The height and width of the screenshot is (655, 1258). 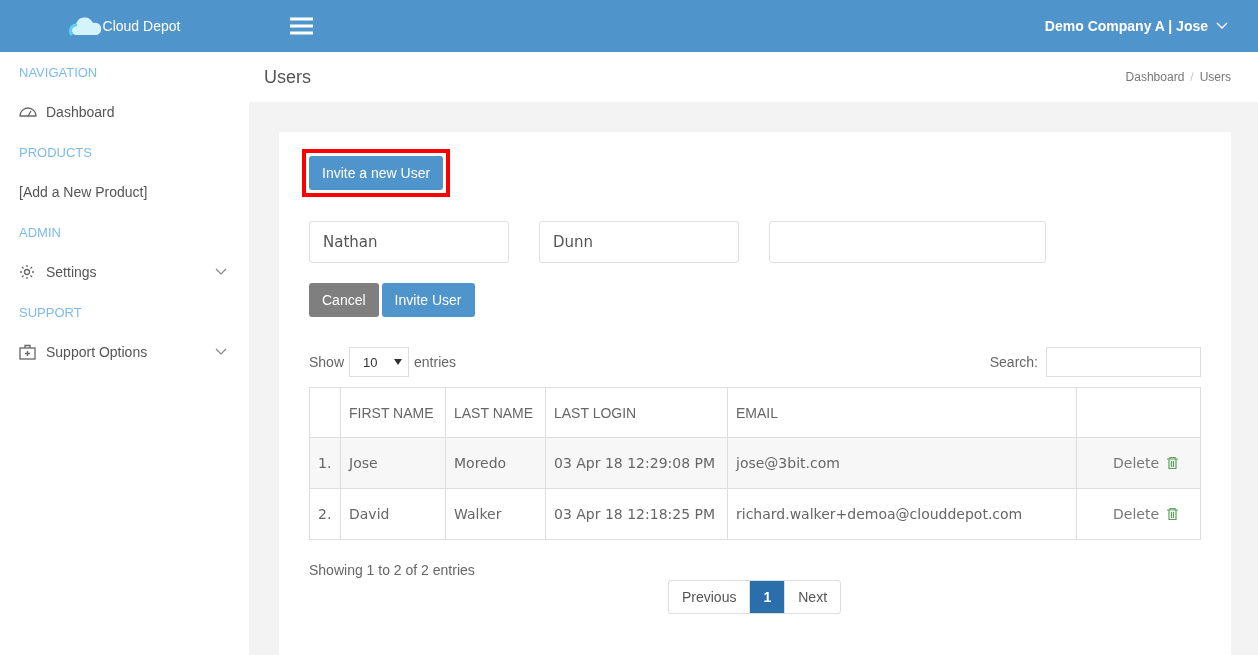 What do you see at coordinates (327, 362) in the screenshot?
I see `show-label: Show` at bounding box center [327, 362].